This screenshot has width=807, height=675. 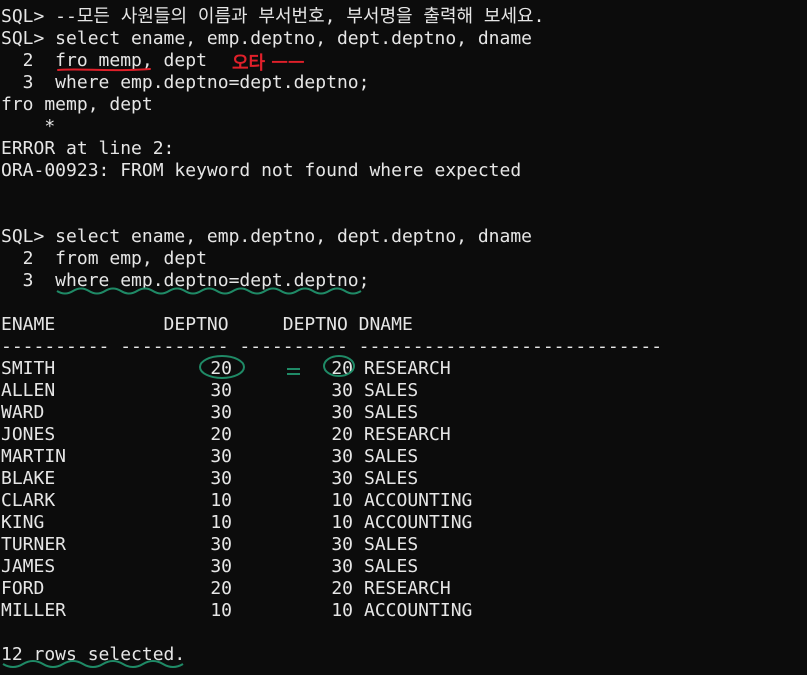 What do you see at coordinates (28, 478) in the screenshot?
I see `ename-cell: BLAKE` at bounding box center [28, 478].